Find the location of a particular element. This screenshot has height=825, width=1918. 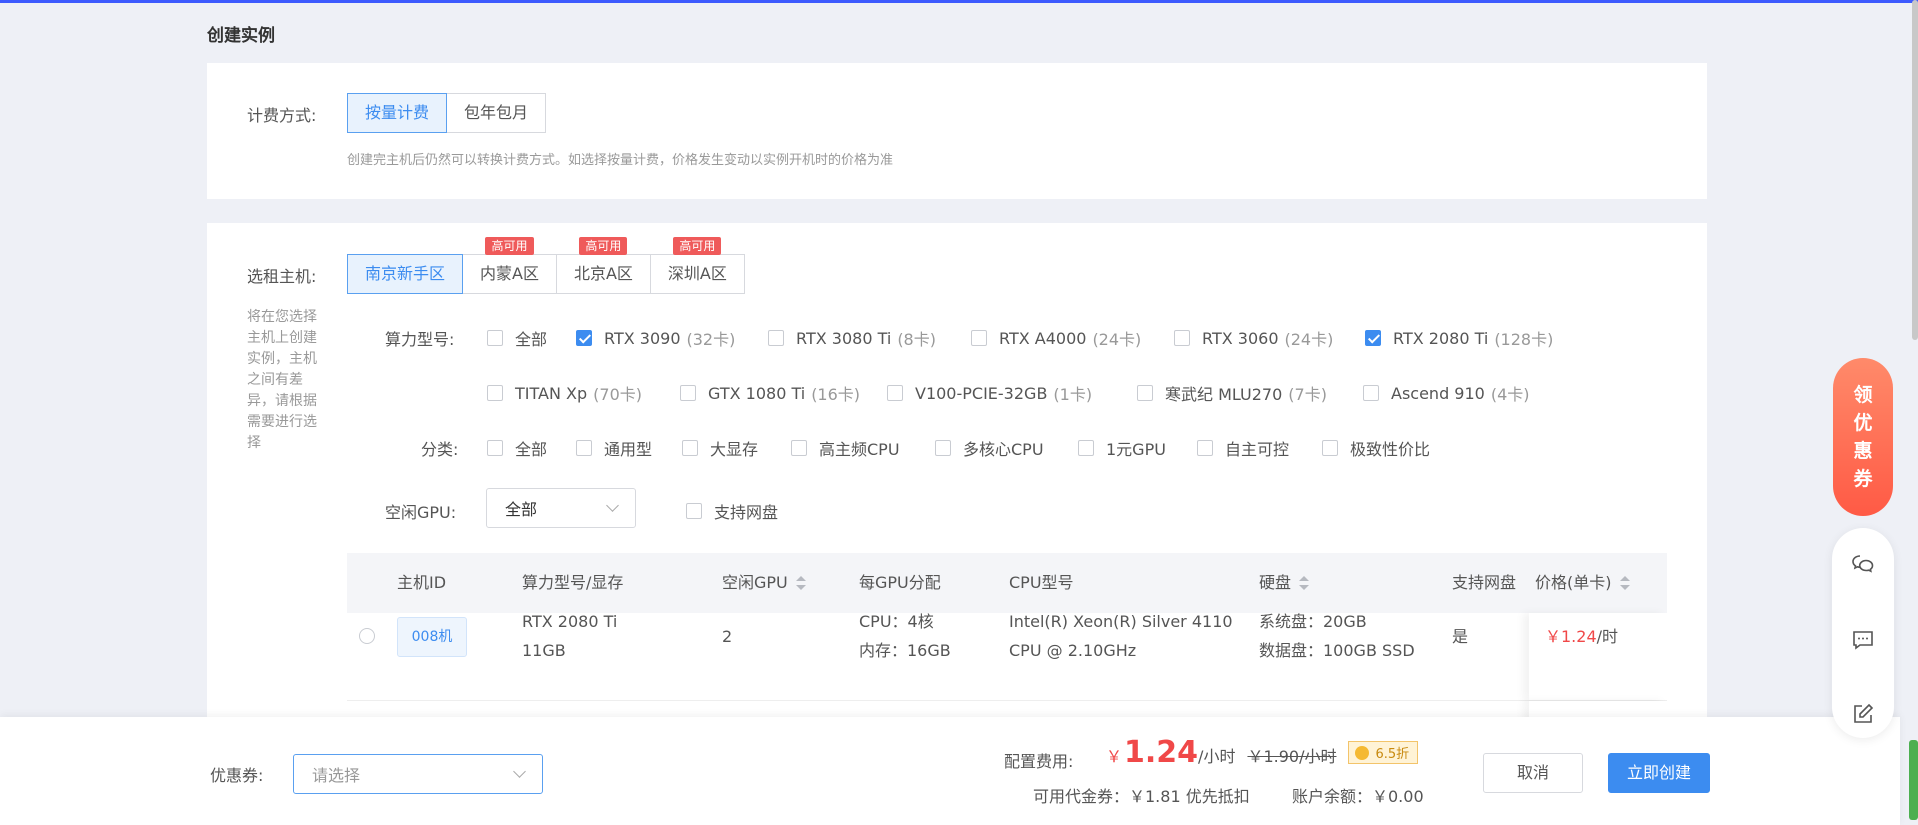

float-toolbar is located at coordinates (1863, 633).